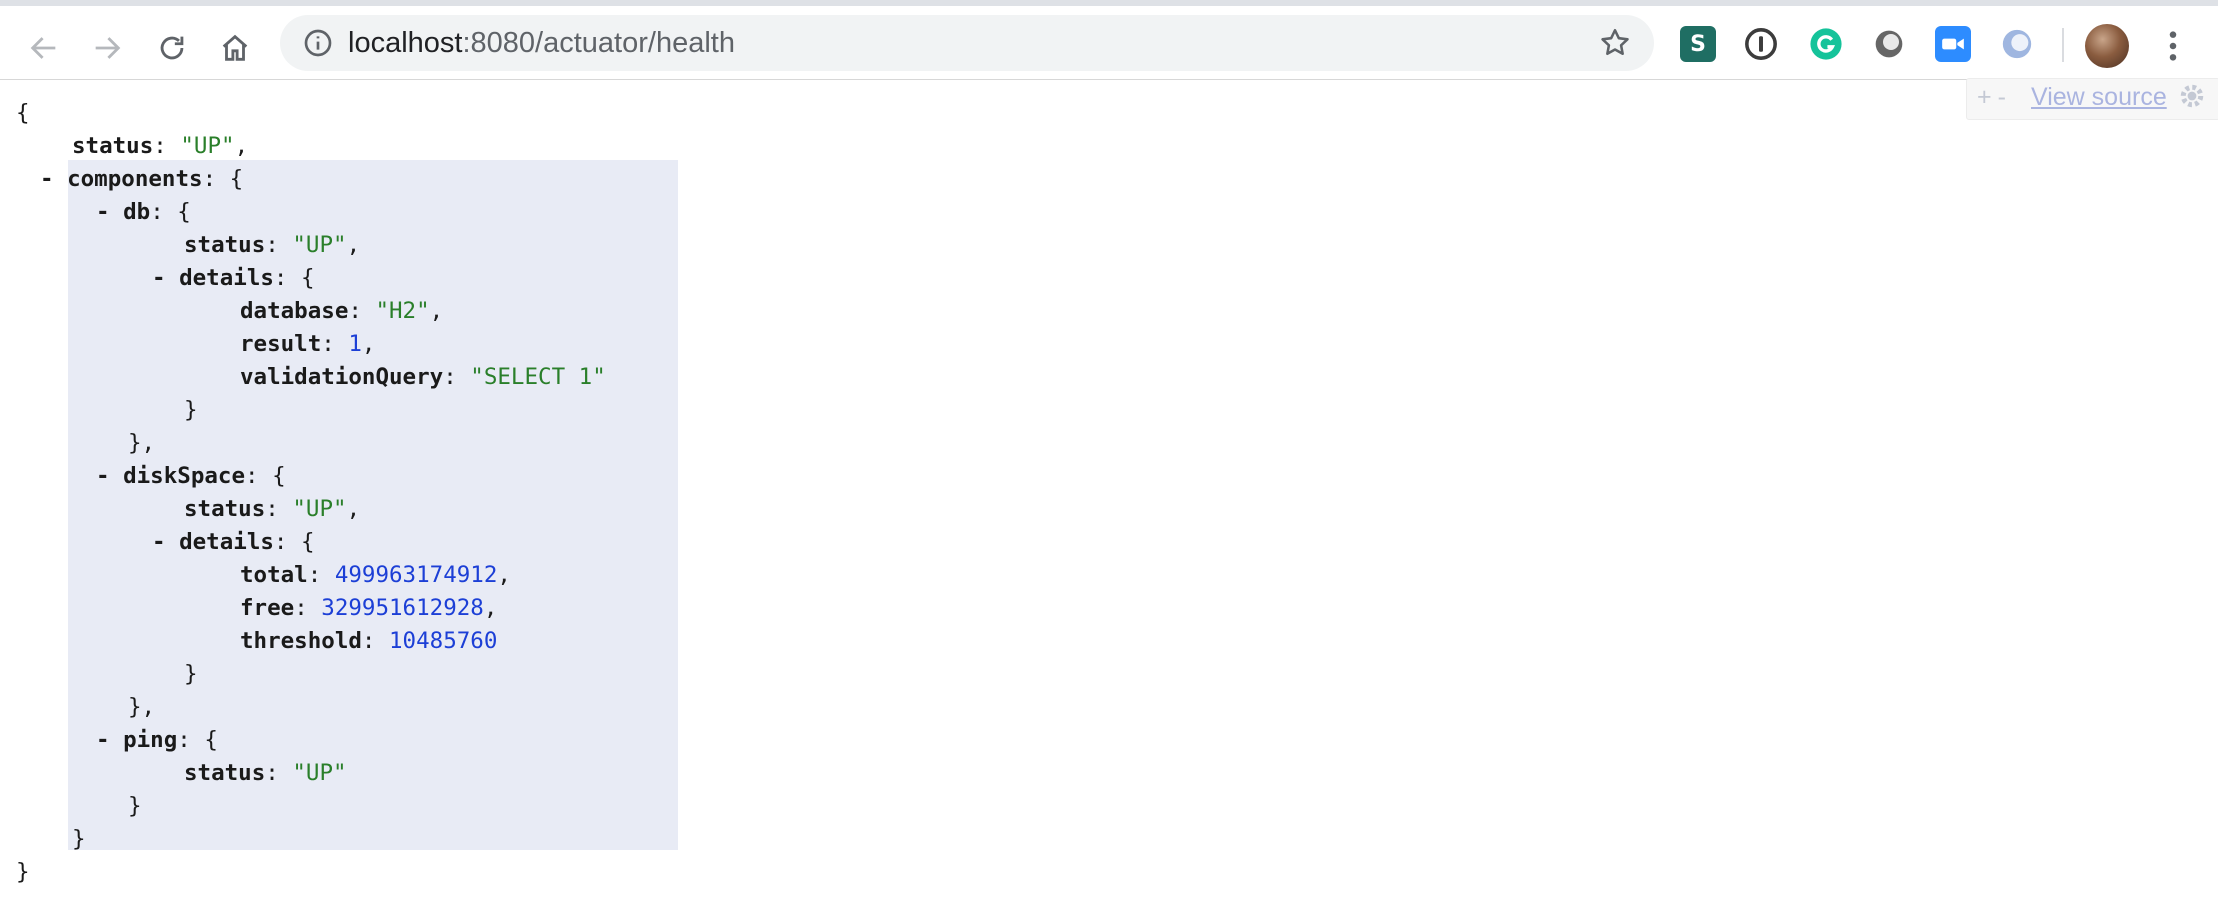 The image size is (2218, 904). What do you see at coordinates (191, 674) in the screenshot?
I see `diskspace-details-close-brace: }` at bounding box center [191, 674].